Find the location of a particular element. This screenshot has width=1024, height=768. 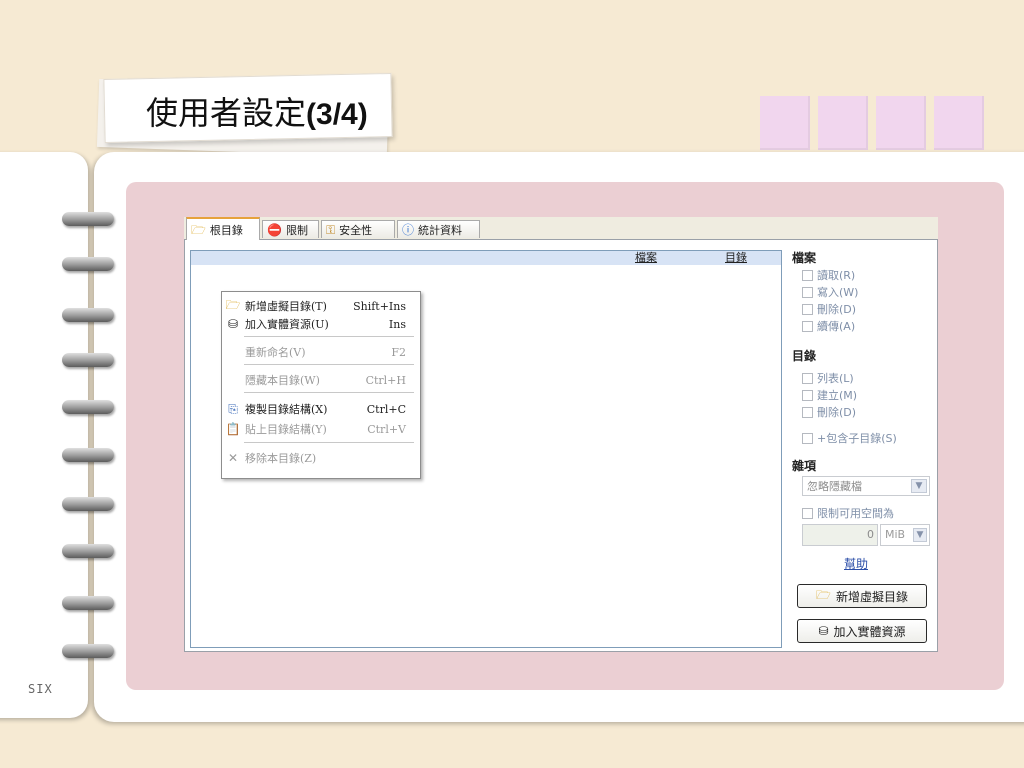

misc-heading: 雜項 is located at coordinates (804, 466).